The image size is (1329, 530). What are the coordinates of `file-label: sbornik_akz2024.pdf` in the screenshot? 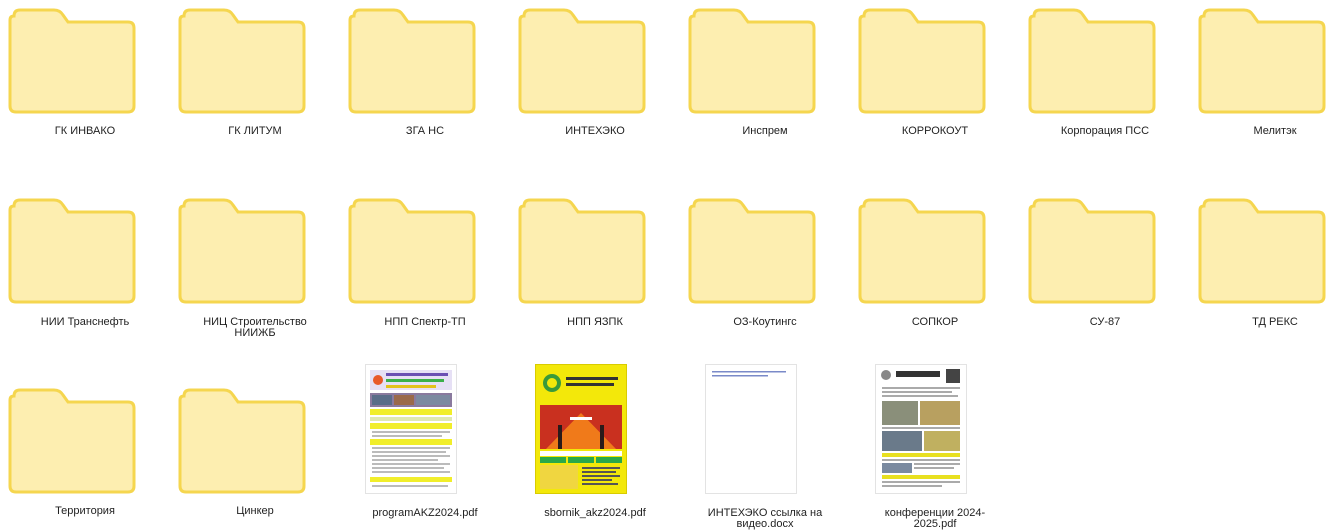 It's located at (595, 513).